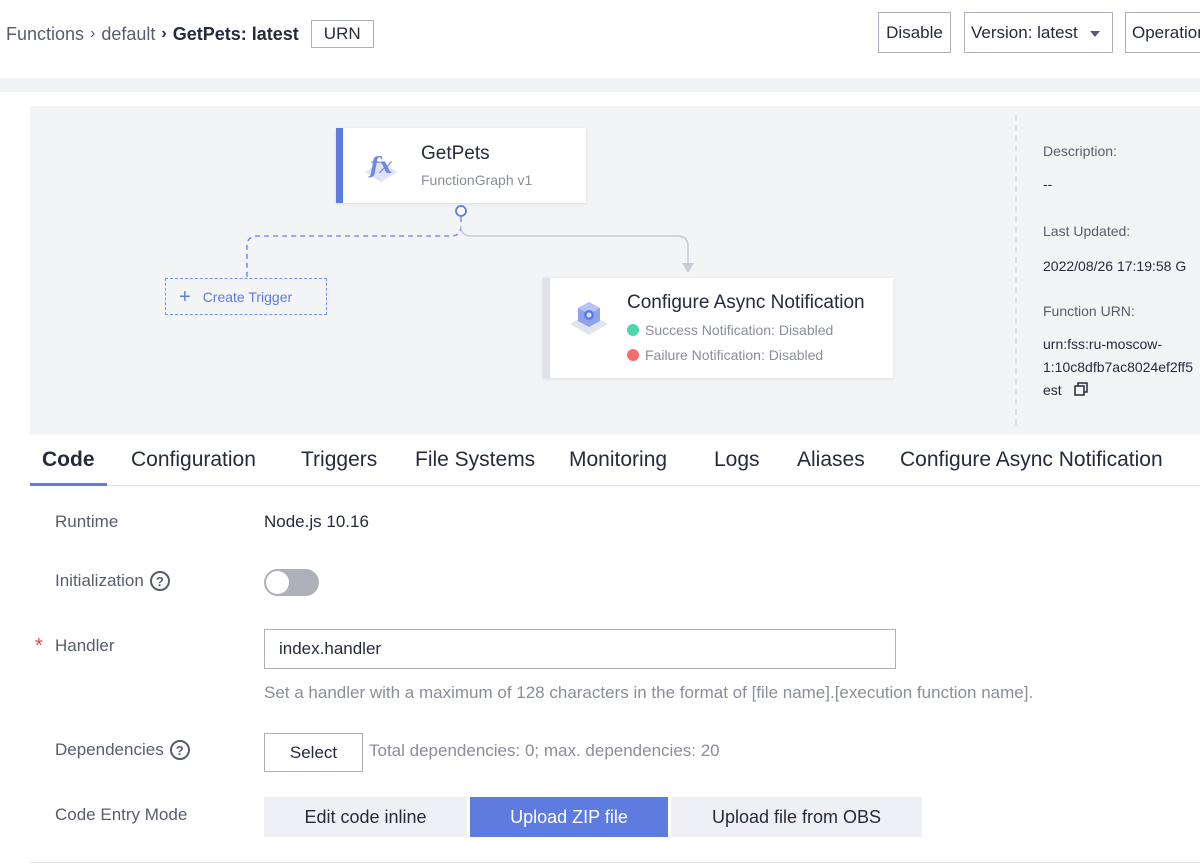  What do you see at coordinates (339, 460) in the screenshot?
I see `tab-triggers: Triggers` at bounding box center [339, 460].